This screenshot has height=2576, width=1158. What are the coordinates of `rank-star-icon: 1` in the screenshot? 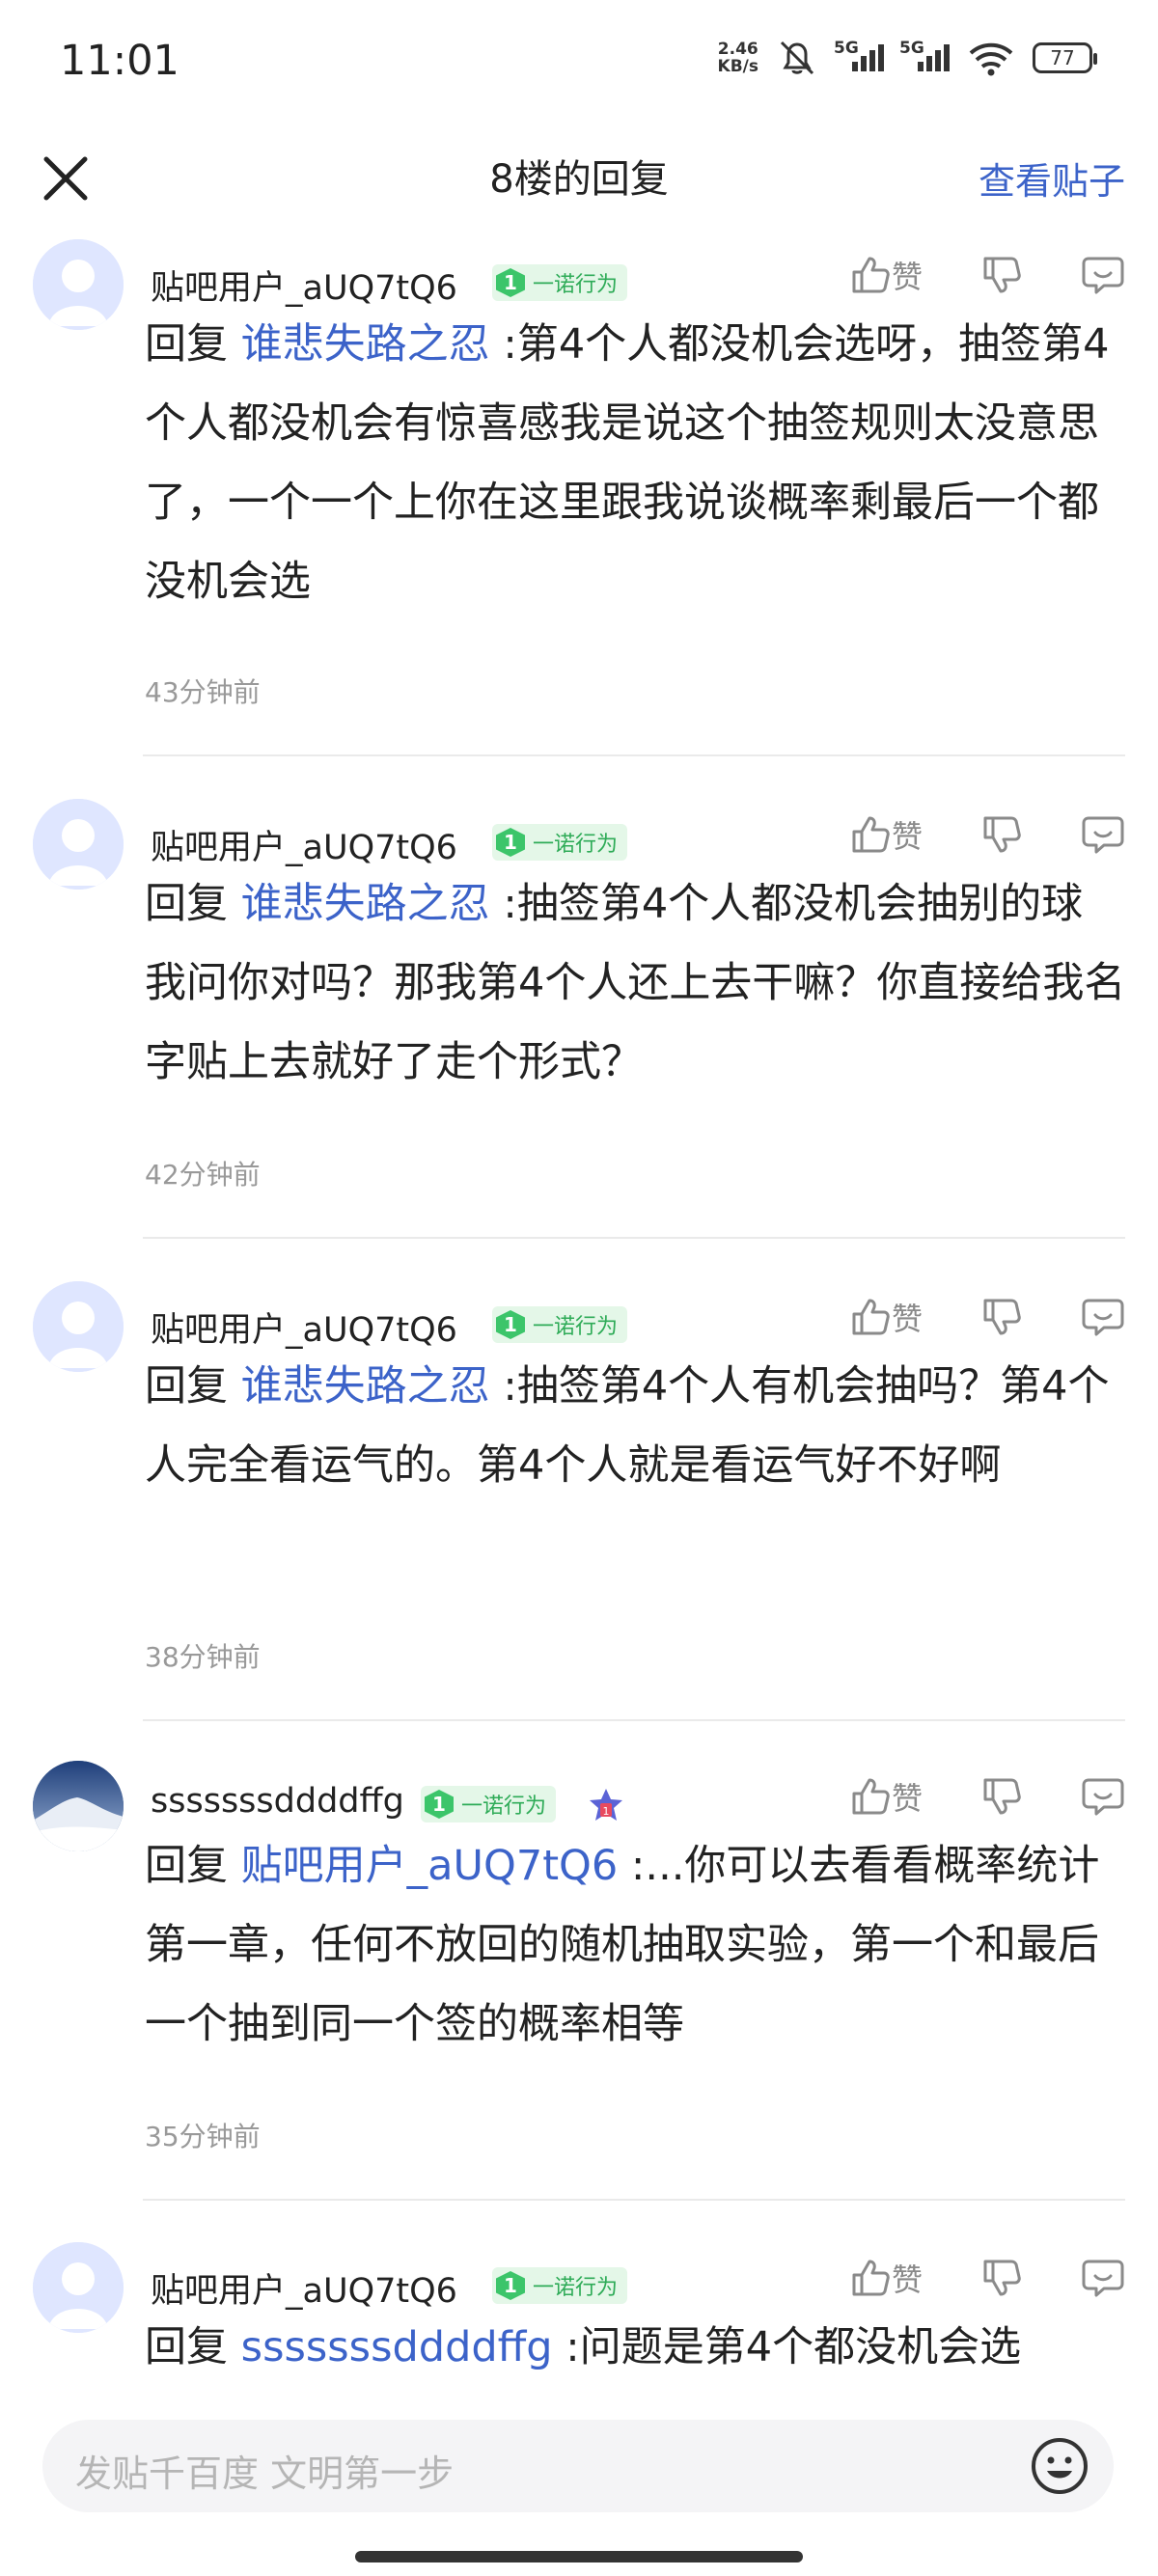 It's located at (606, 1805).